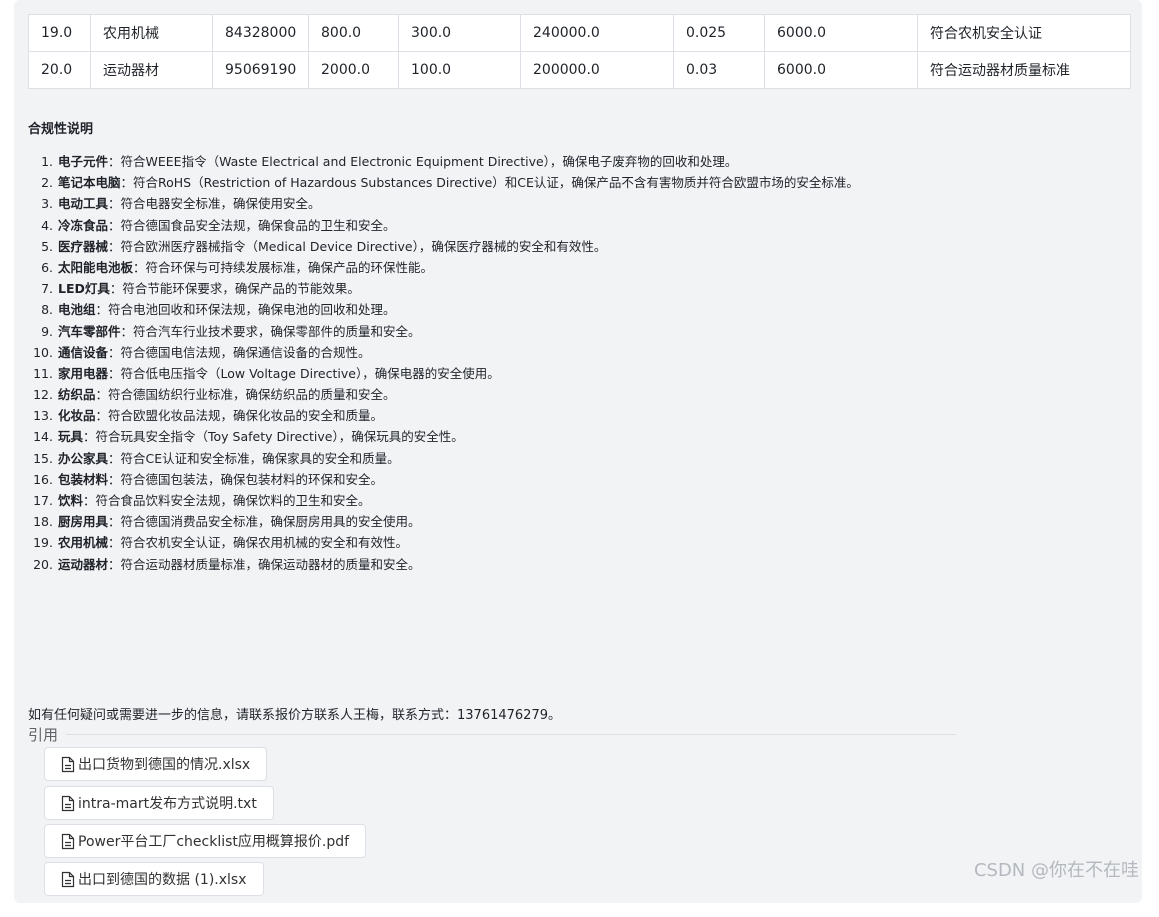  What do you see at coordinates (1024, 70) in the screenshot?
I see `table-cell: 符合运动器材质量标准` at bounding box center [1024, 70].